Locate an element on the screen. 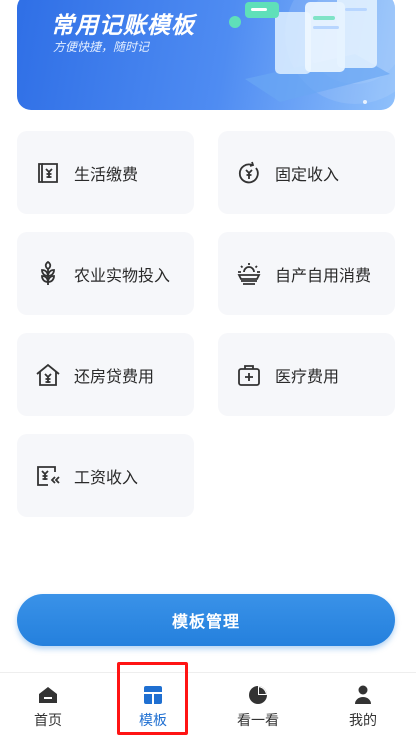 The image size is (416, 741). template-card-salary: 工资收入 is located at coordinates (105, 475).